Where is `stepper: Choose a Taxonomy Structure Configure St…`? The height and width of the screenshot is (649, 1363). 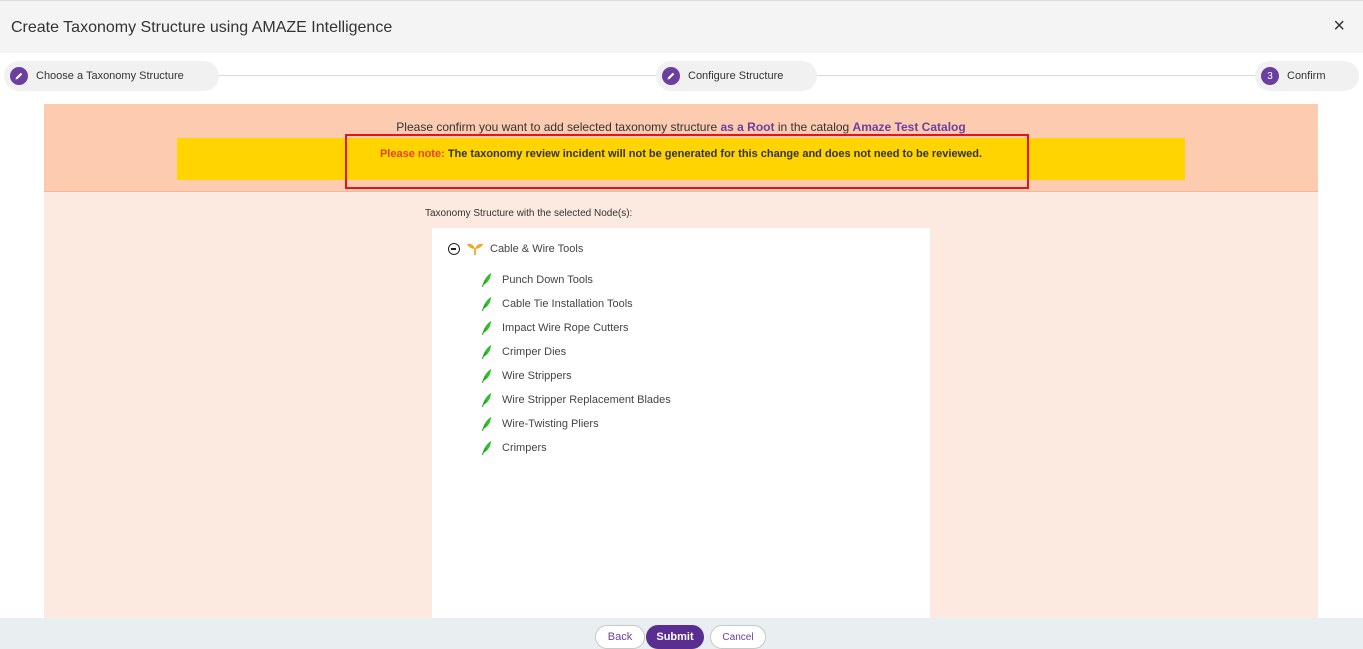
stepper: Choose a Taxonomy Structure Configure St… is located at coordinates (681, 76).